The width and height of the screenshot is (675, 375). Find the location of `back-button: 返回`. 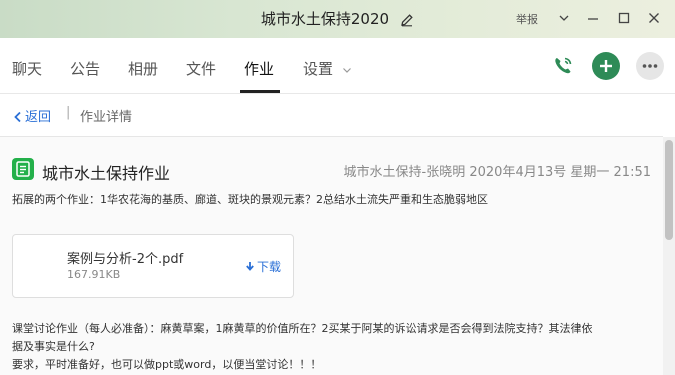

back-button: 返回 is located at coordinates (32, 115).